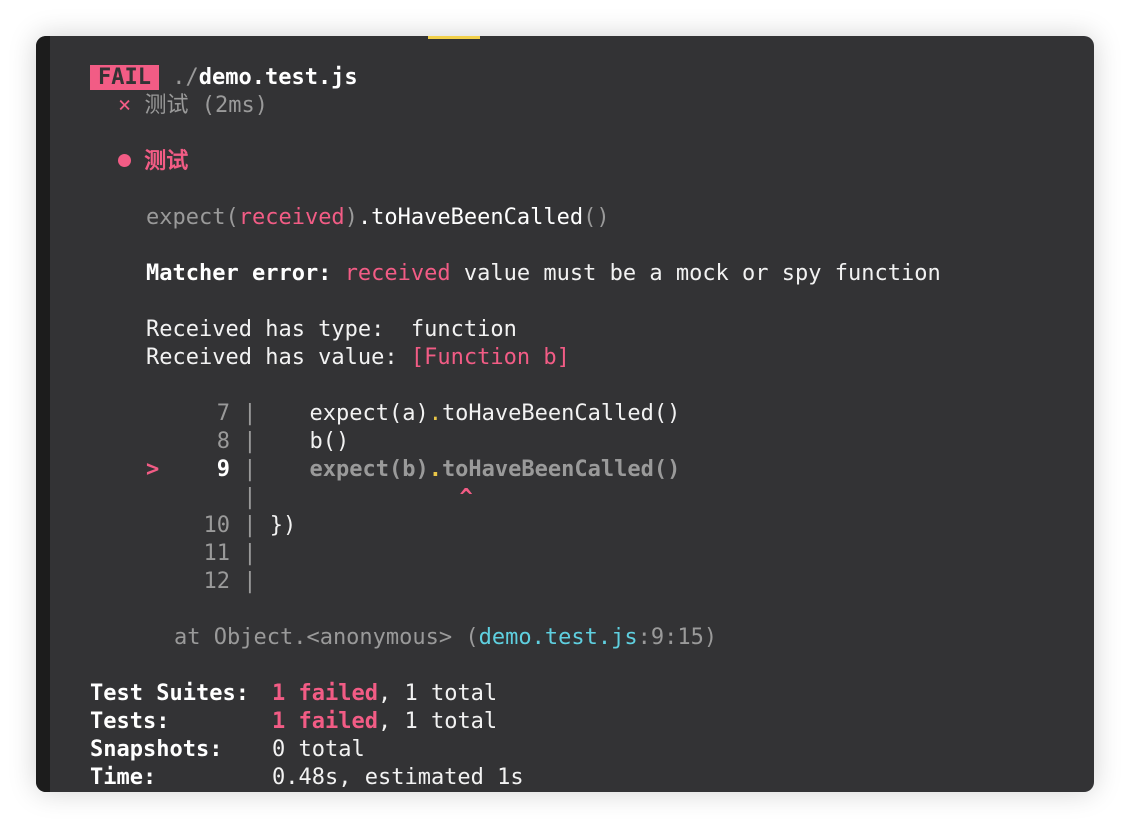 This screenshot has height=828, width=1130. I want to click on test-file-header: FAIL ./demo.test.js, so click(224, 78).